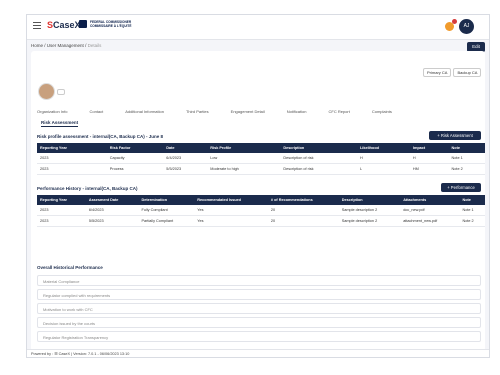  What do you see at coordinates (259, 294) in the screenshot?
I see `regulator-complied-field: Regulator complied with requirements` at bounding box center [259, 294].